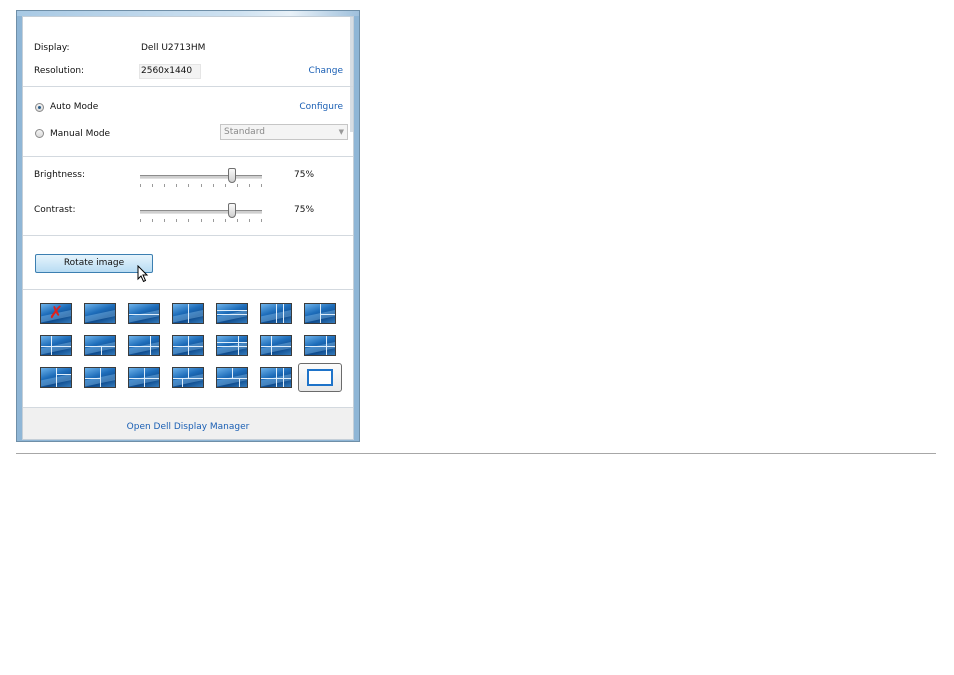 Image resolution: width=954 pixels, height=675 pixels. I want to click on manual-mode-radio, so click(39, 133).